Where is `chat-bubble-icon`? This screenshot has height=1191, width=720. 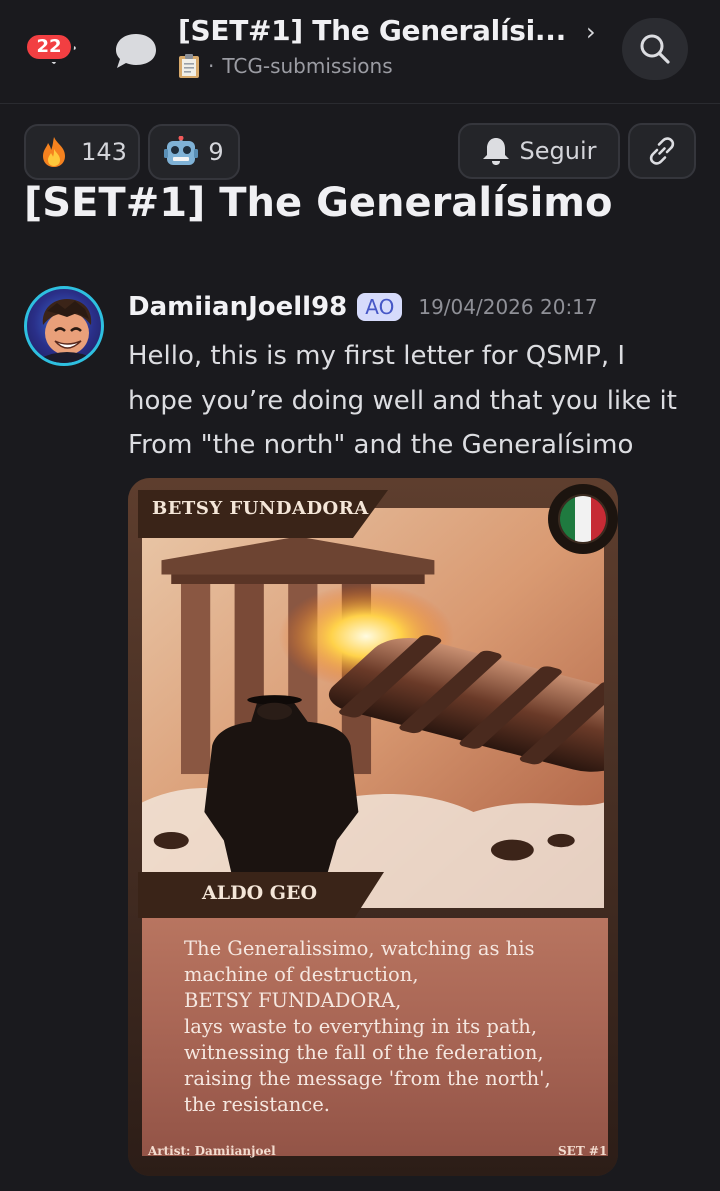
chat-bubble-icon is located at coordinates (136, 50).